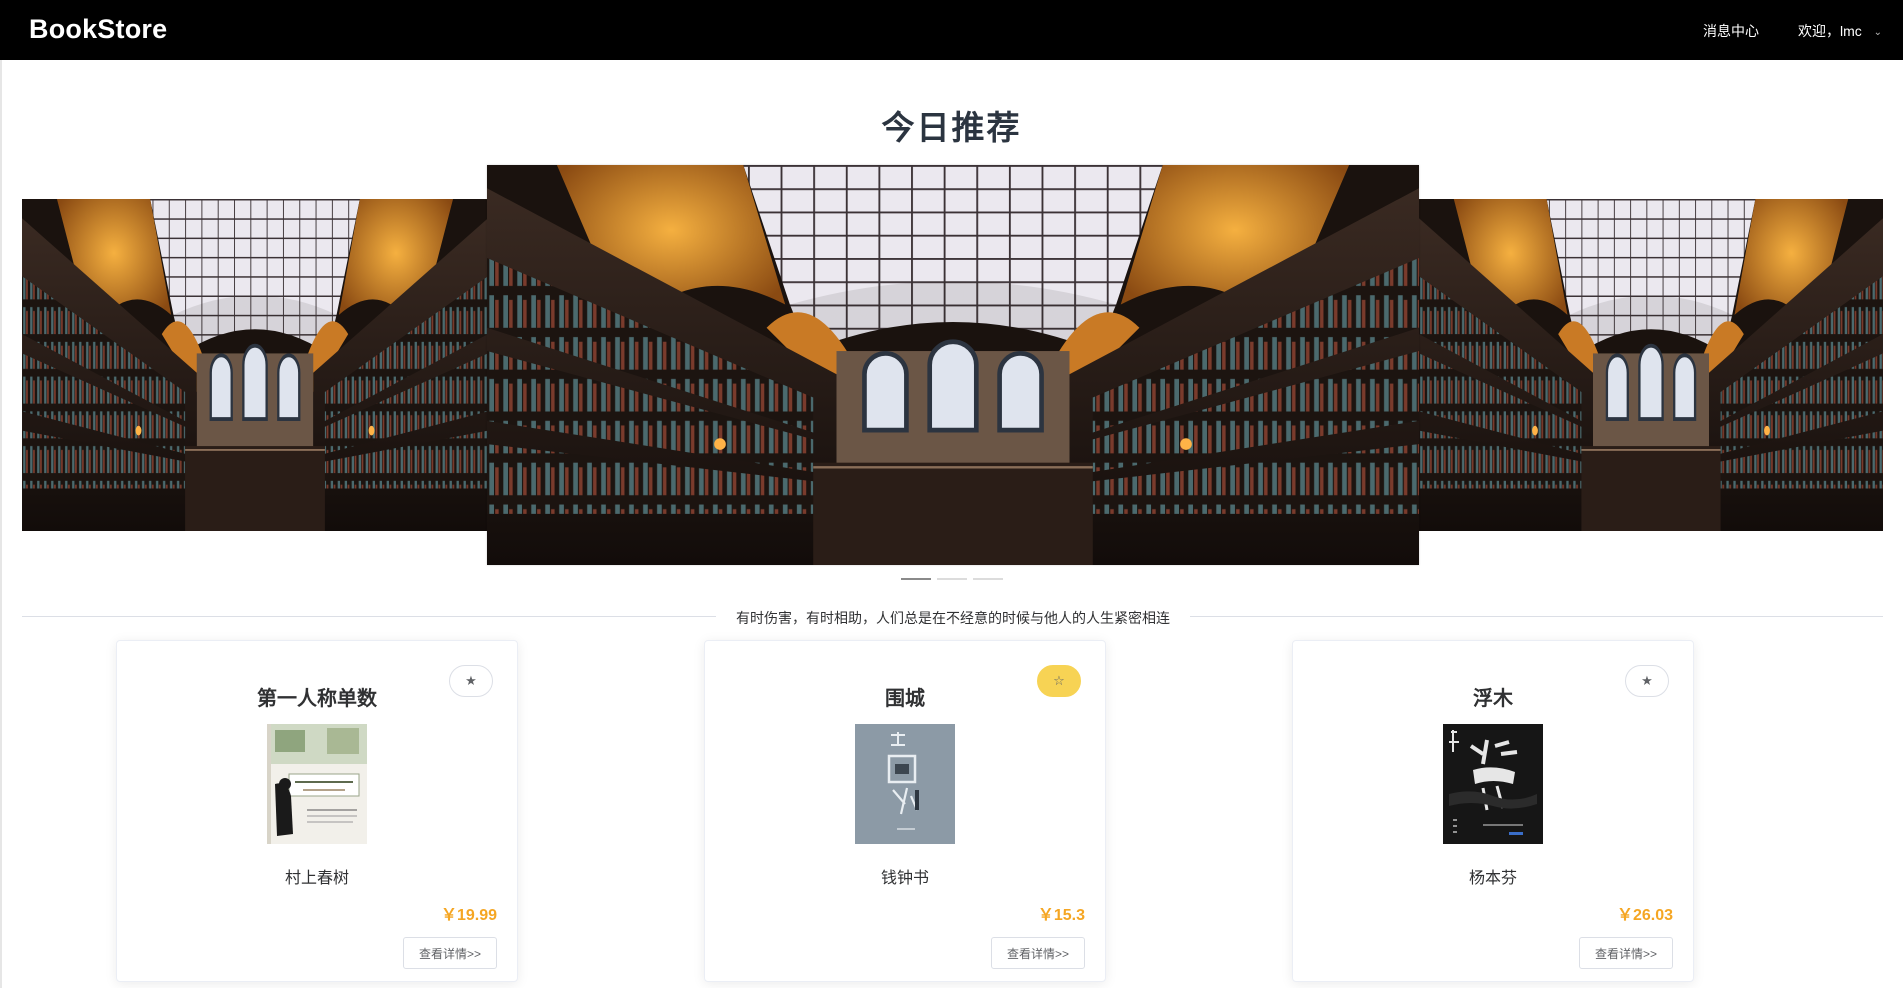  Describe the element at coordinates (1830, 31) in the screenshot. I see `user-greeting: 欢迎，lmc` at that location.